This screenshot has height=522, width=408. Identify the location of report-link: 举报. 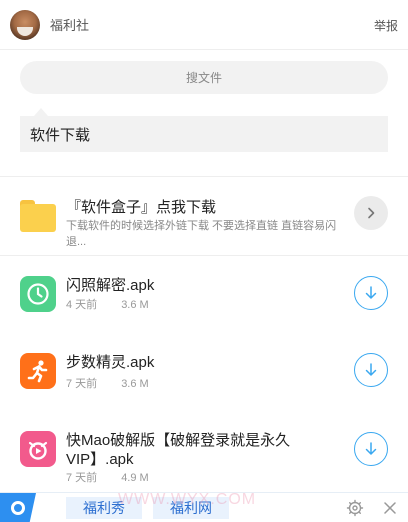
(386, 25).